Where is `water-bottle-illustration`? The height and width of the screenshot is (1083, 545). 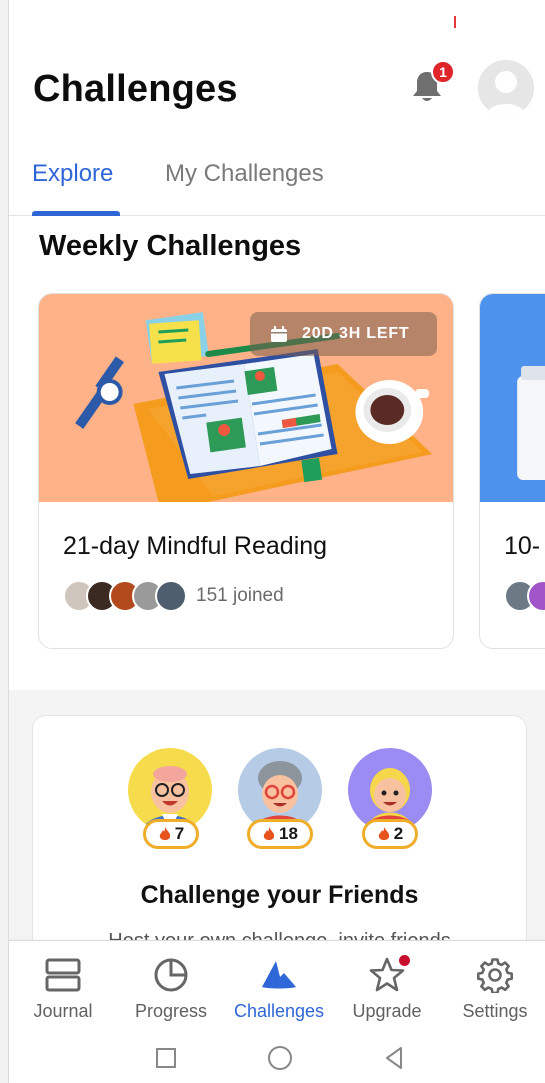
water-bottle-illustration is located at coordinates (512, 398).